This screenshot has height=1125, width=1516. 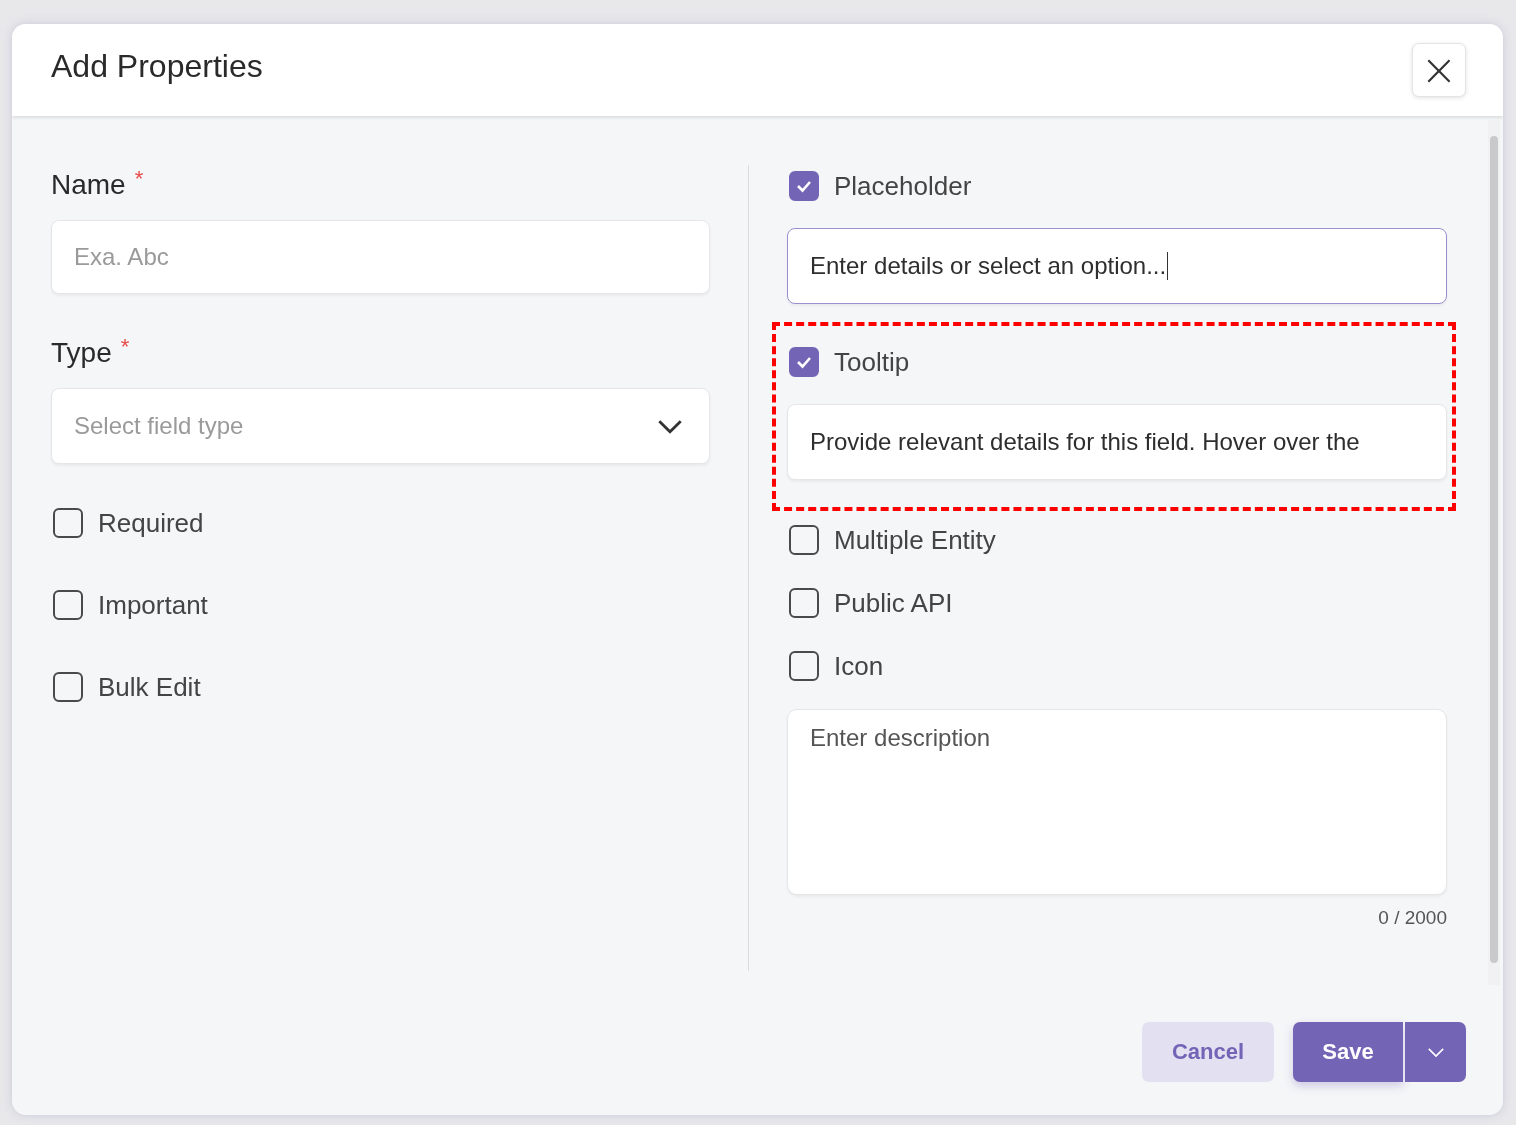 What do you see at coordinates (915, 540) in the screenshot?
I see `checkbox-label: Multiple Entity` at bounding box center [915, 540].